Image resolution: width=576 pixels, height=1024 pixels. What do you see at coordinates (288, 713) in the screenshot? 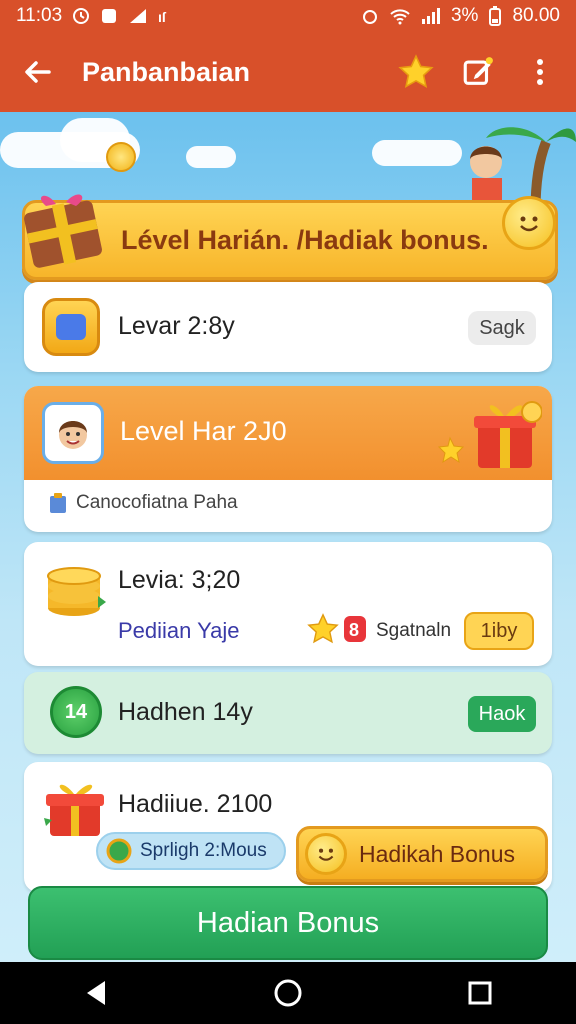
I see `green-reward-card: 14 Hadhen 14y Haok` at bounding box center [288, 713].